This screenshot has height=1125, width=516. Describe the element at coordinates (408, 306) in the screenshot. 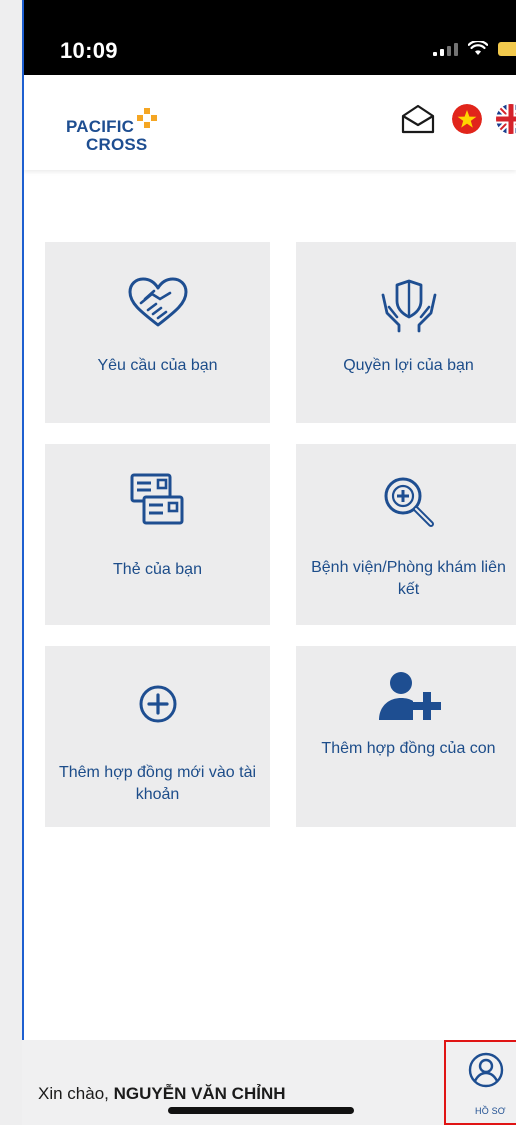

I see `shield-hands-icon` at that location.